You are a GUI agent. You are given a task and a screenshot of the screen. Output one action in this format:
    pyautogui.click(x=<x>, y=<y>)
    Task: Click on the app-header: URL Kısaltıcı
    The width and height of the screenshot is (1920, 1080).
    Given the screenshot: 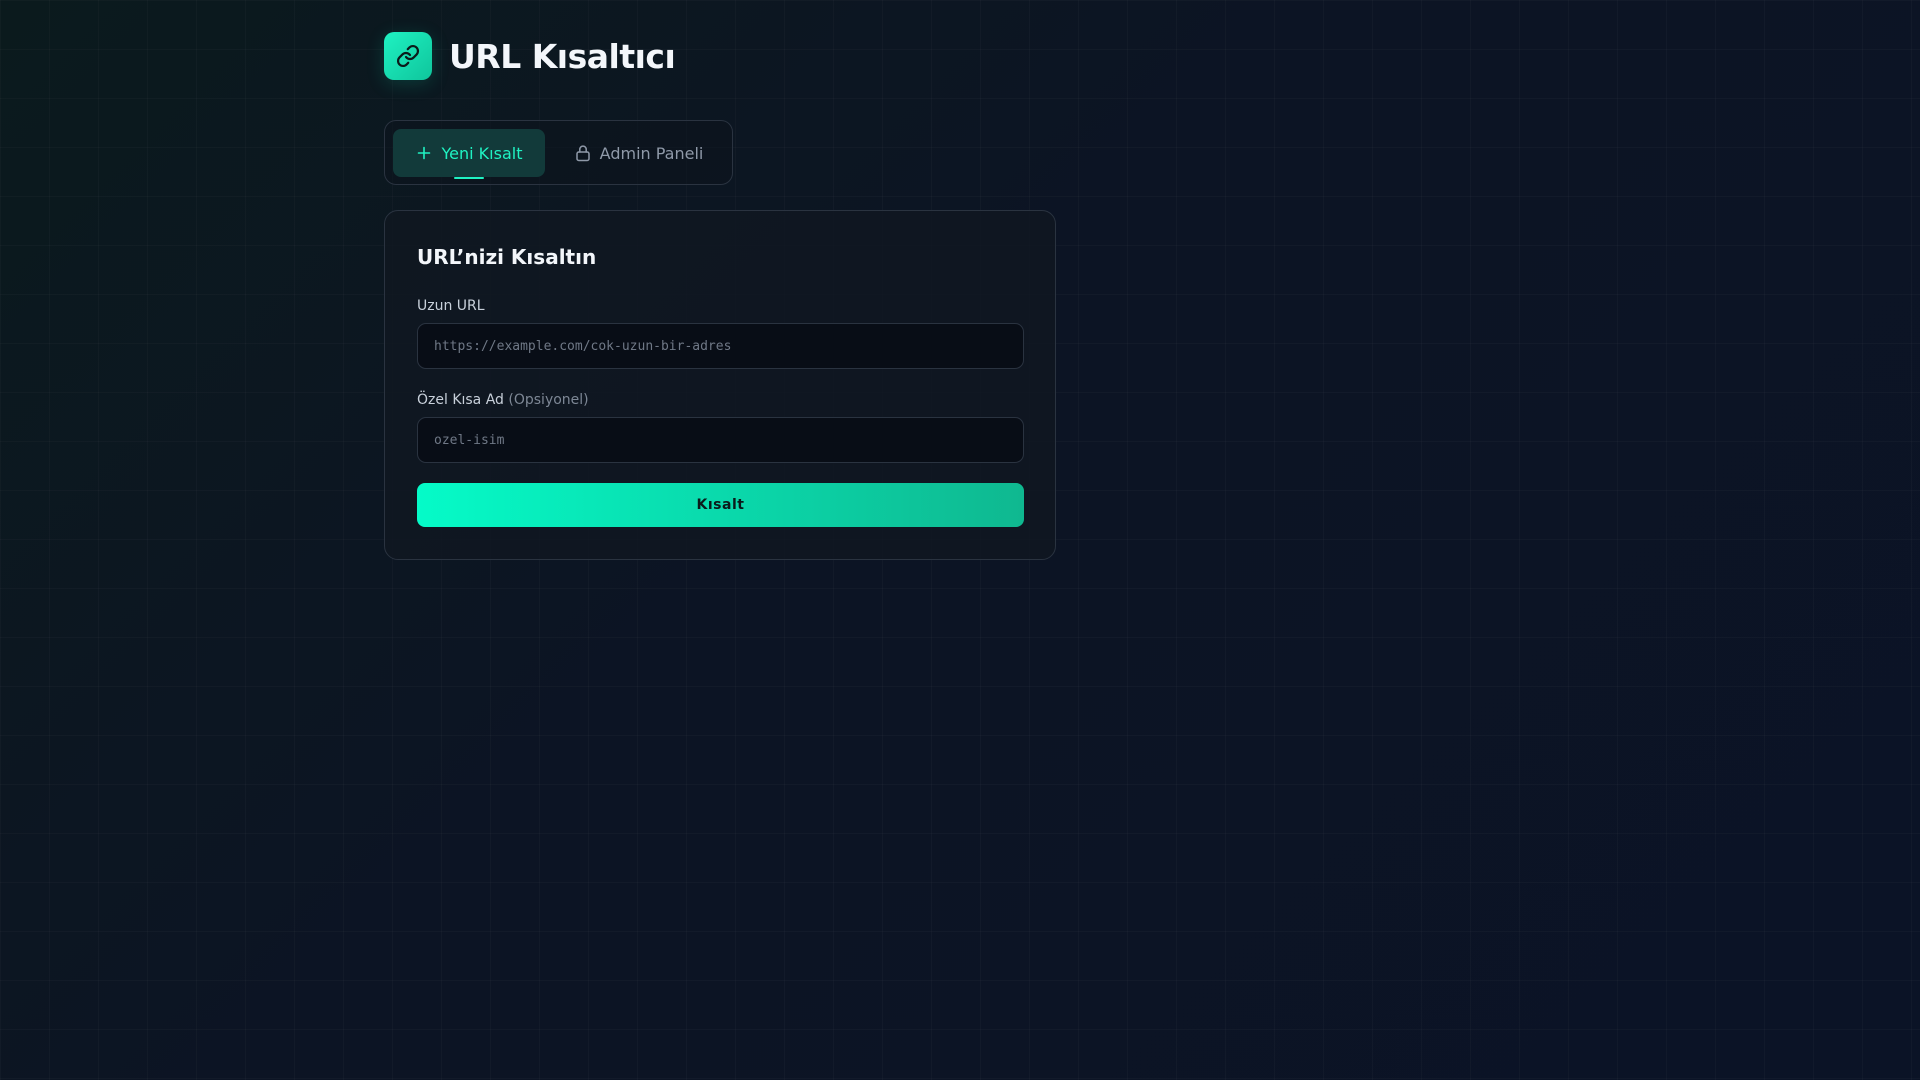 What is the action you would take?
    pyautogui.click(x=530, y=56)
    